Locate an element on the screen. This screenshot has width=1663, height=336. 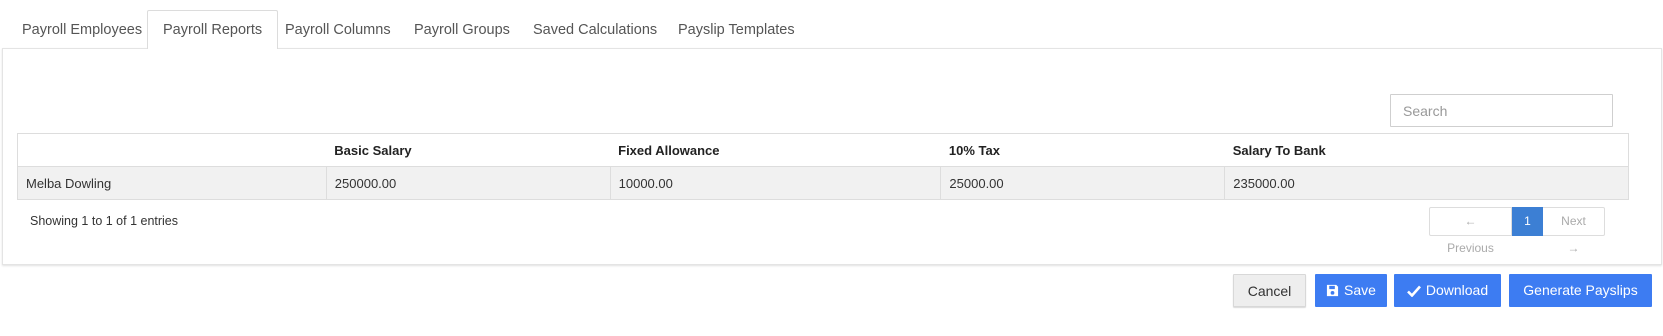
page-1-button: 1 is located at coordinates (1527, 221).